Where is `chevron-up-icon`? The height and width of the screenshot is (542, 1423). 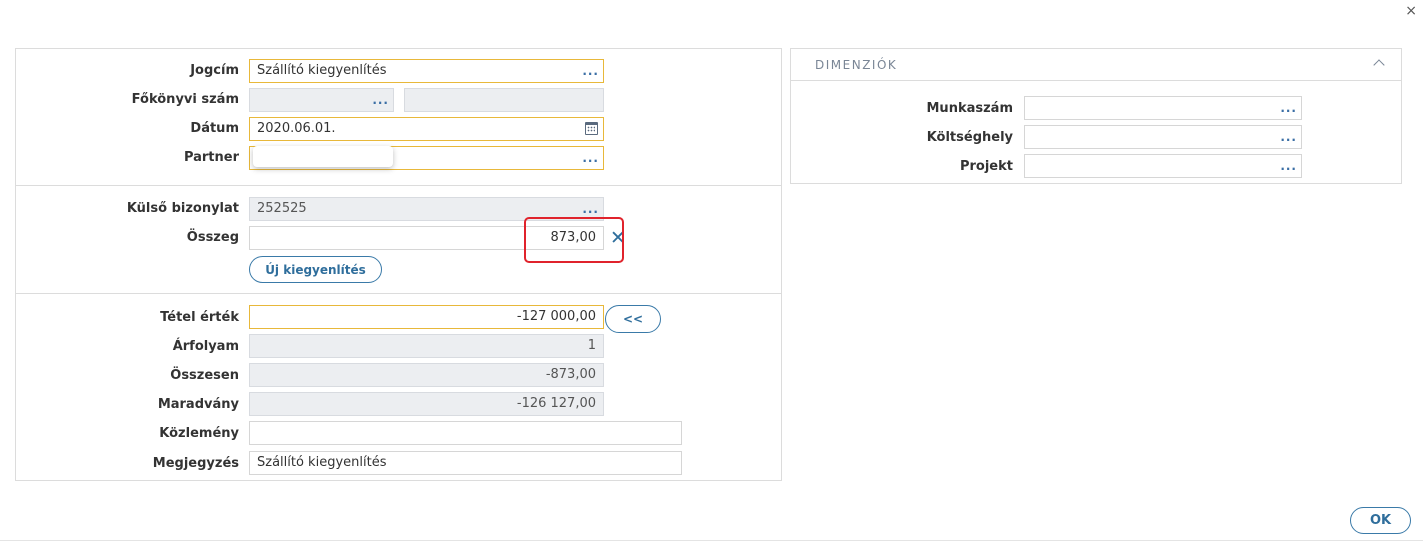 chevron-up-icon is located at coordinates (1379, 65).